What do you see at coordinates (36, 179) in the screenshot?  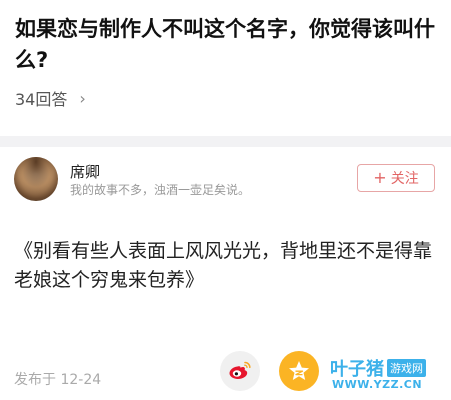 I see `avatar` at bounding box center [36, 179].